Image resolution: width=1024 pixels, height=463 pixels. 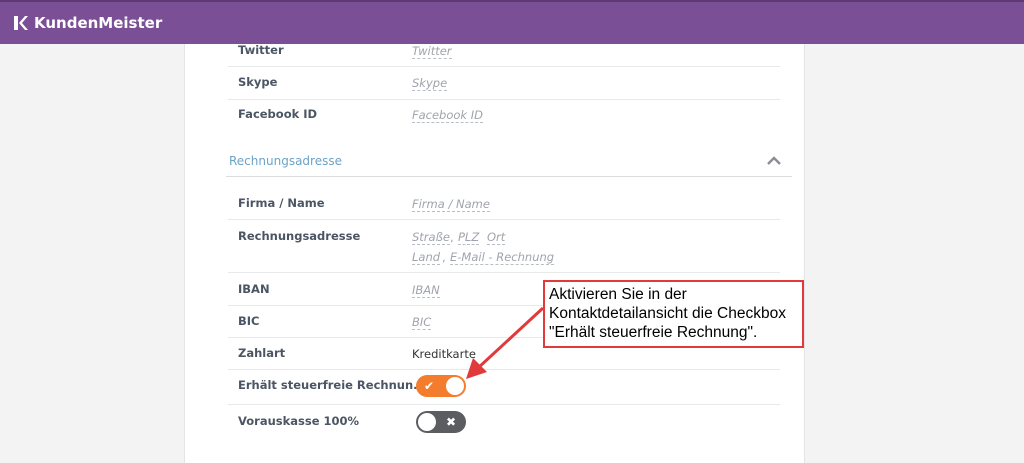 What do you see at coordinates (512, 22) in the screenshot?
I see `top-bar: KundenMeister` at bounding box center [512, 22].